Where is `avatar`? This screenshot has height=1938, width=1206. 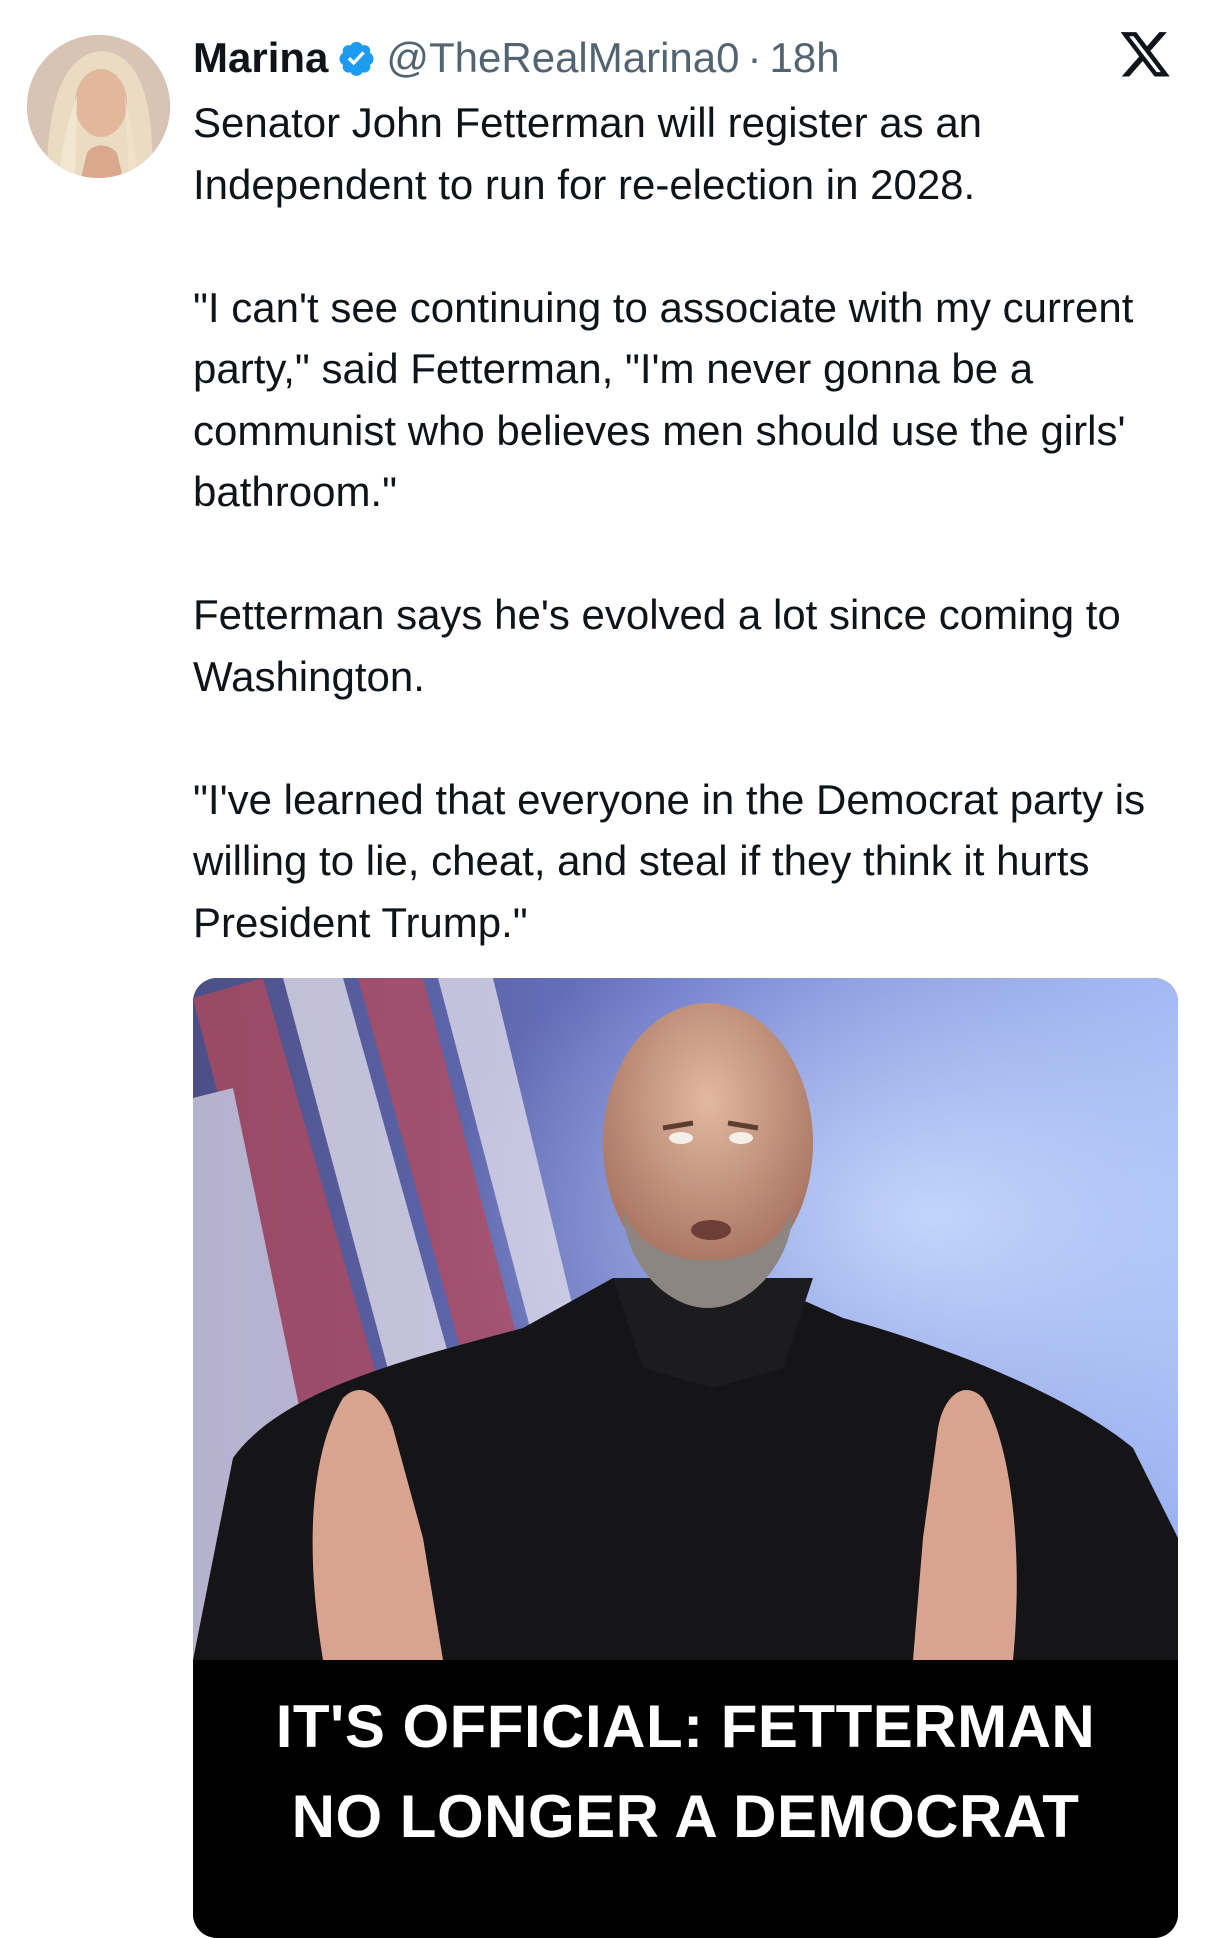 avatar is located at coordinates (98, 106).